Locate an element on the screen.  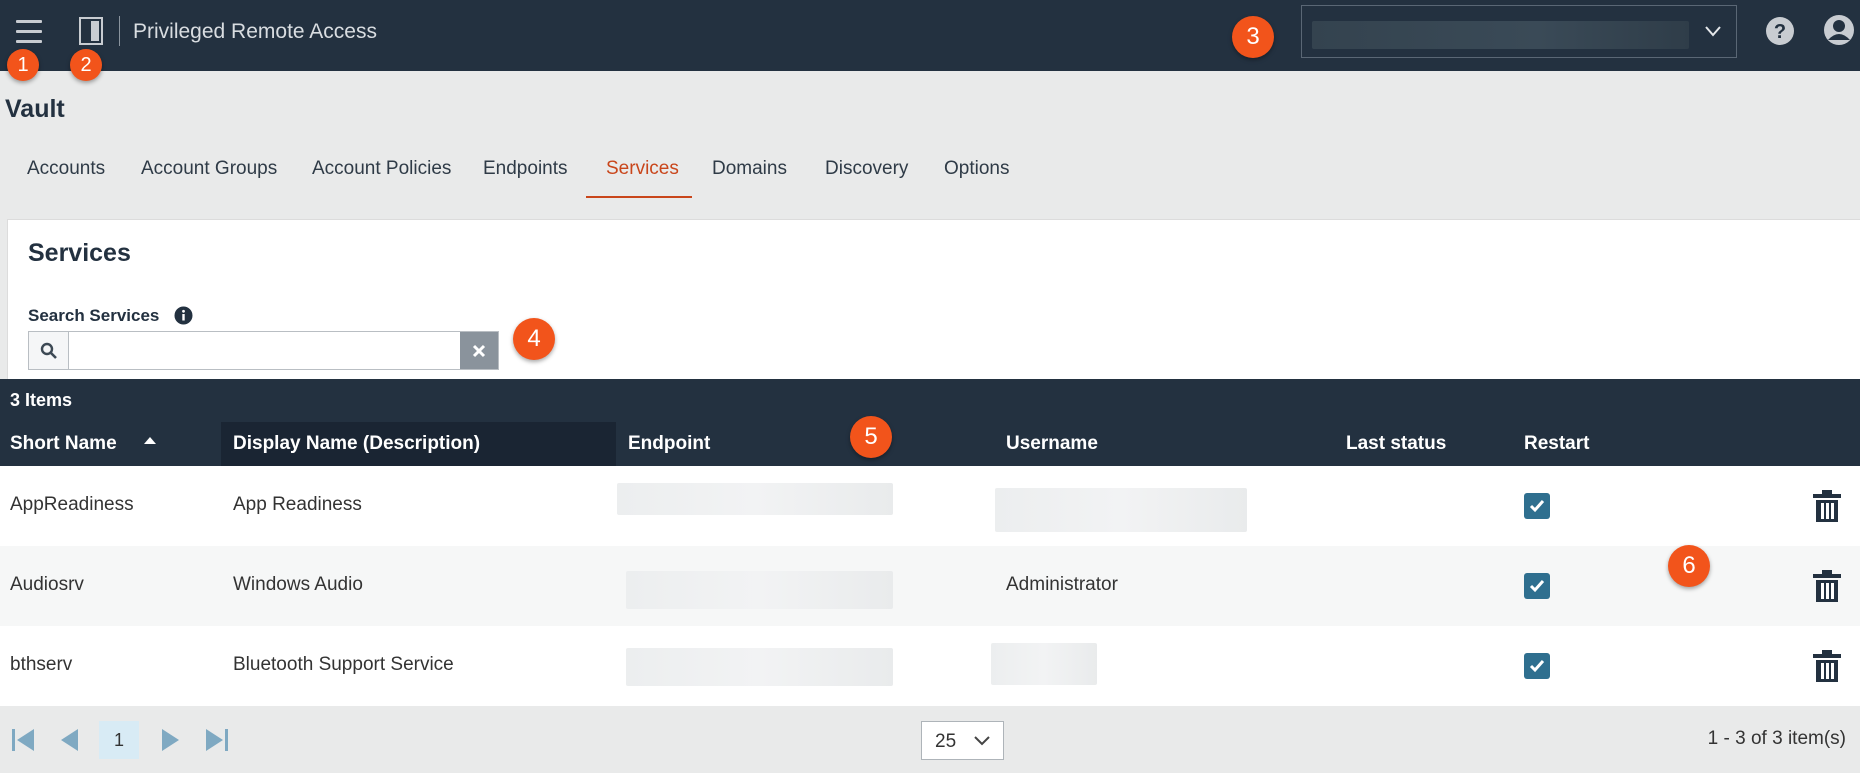
page-size-value: 25 is located at coordinates (946, 741).